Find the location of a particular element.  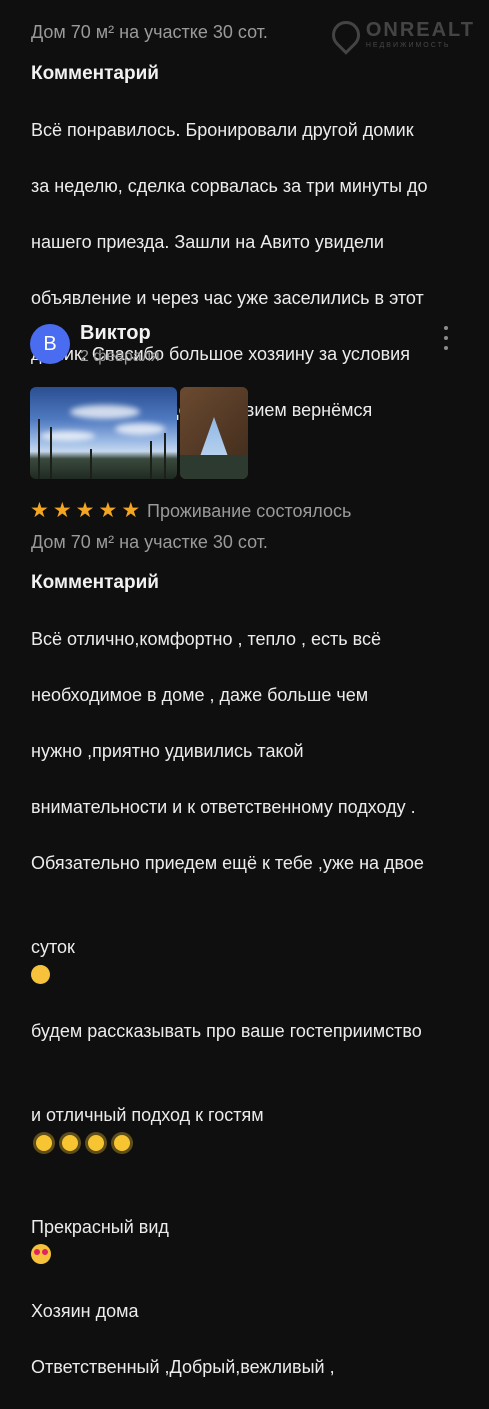

pin-logo-icon is located at coordinates (346, 34).